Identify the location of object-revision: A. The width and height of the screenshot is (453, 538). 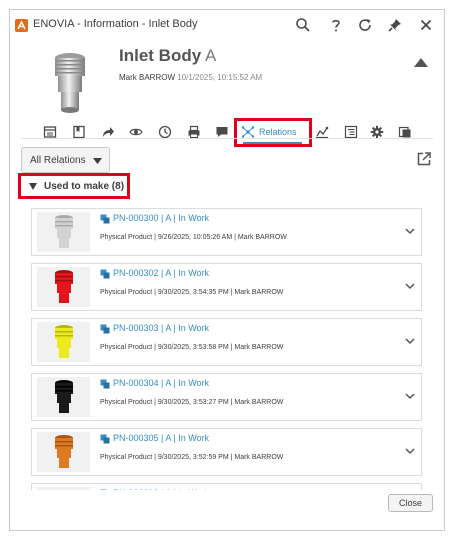
(210, 55).